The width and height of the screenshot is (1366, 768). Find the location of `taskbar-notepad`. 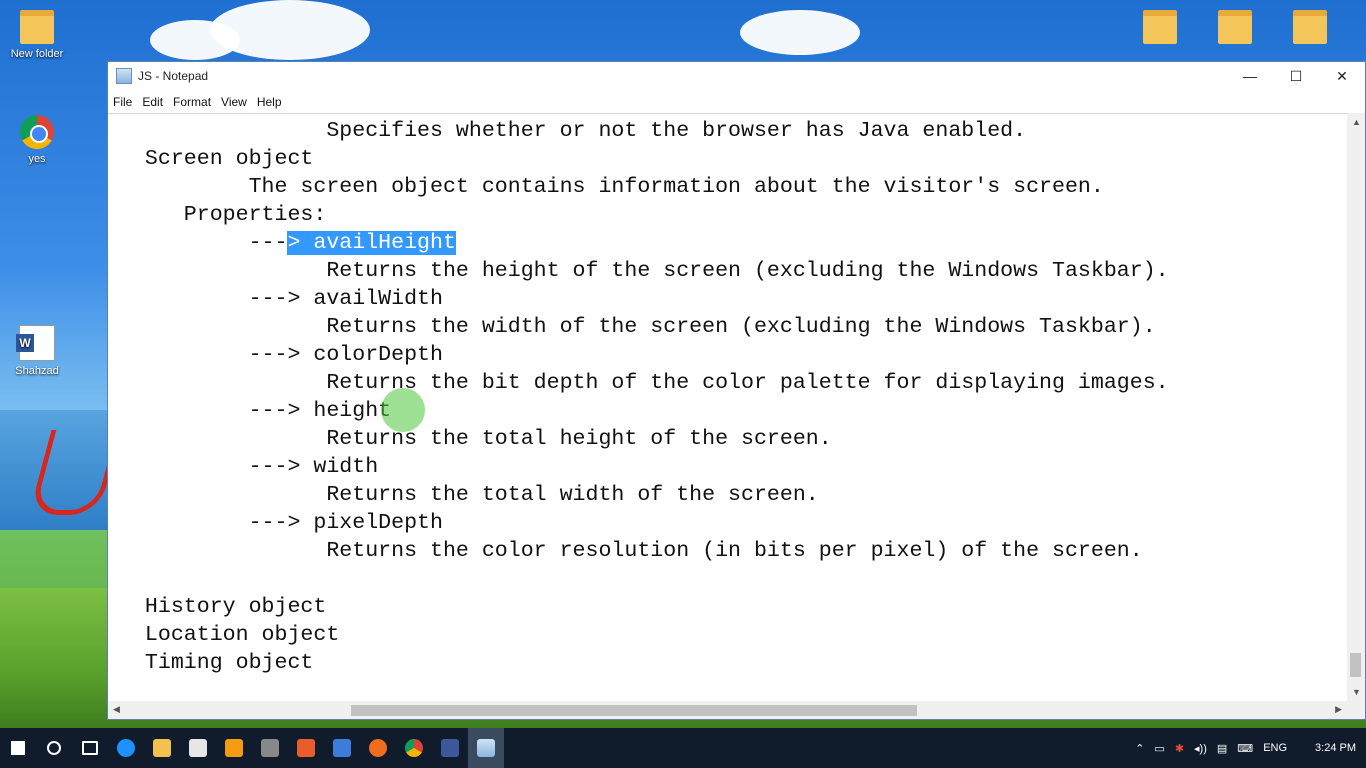

taskbar-notepad is located at coordinates (486, 748).